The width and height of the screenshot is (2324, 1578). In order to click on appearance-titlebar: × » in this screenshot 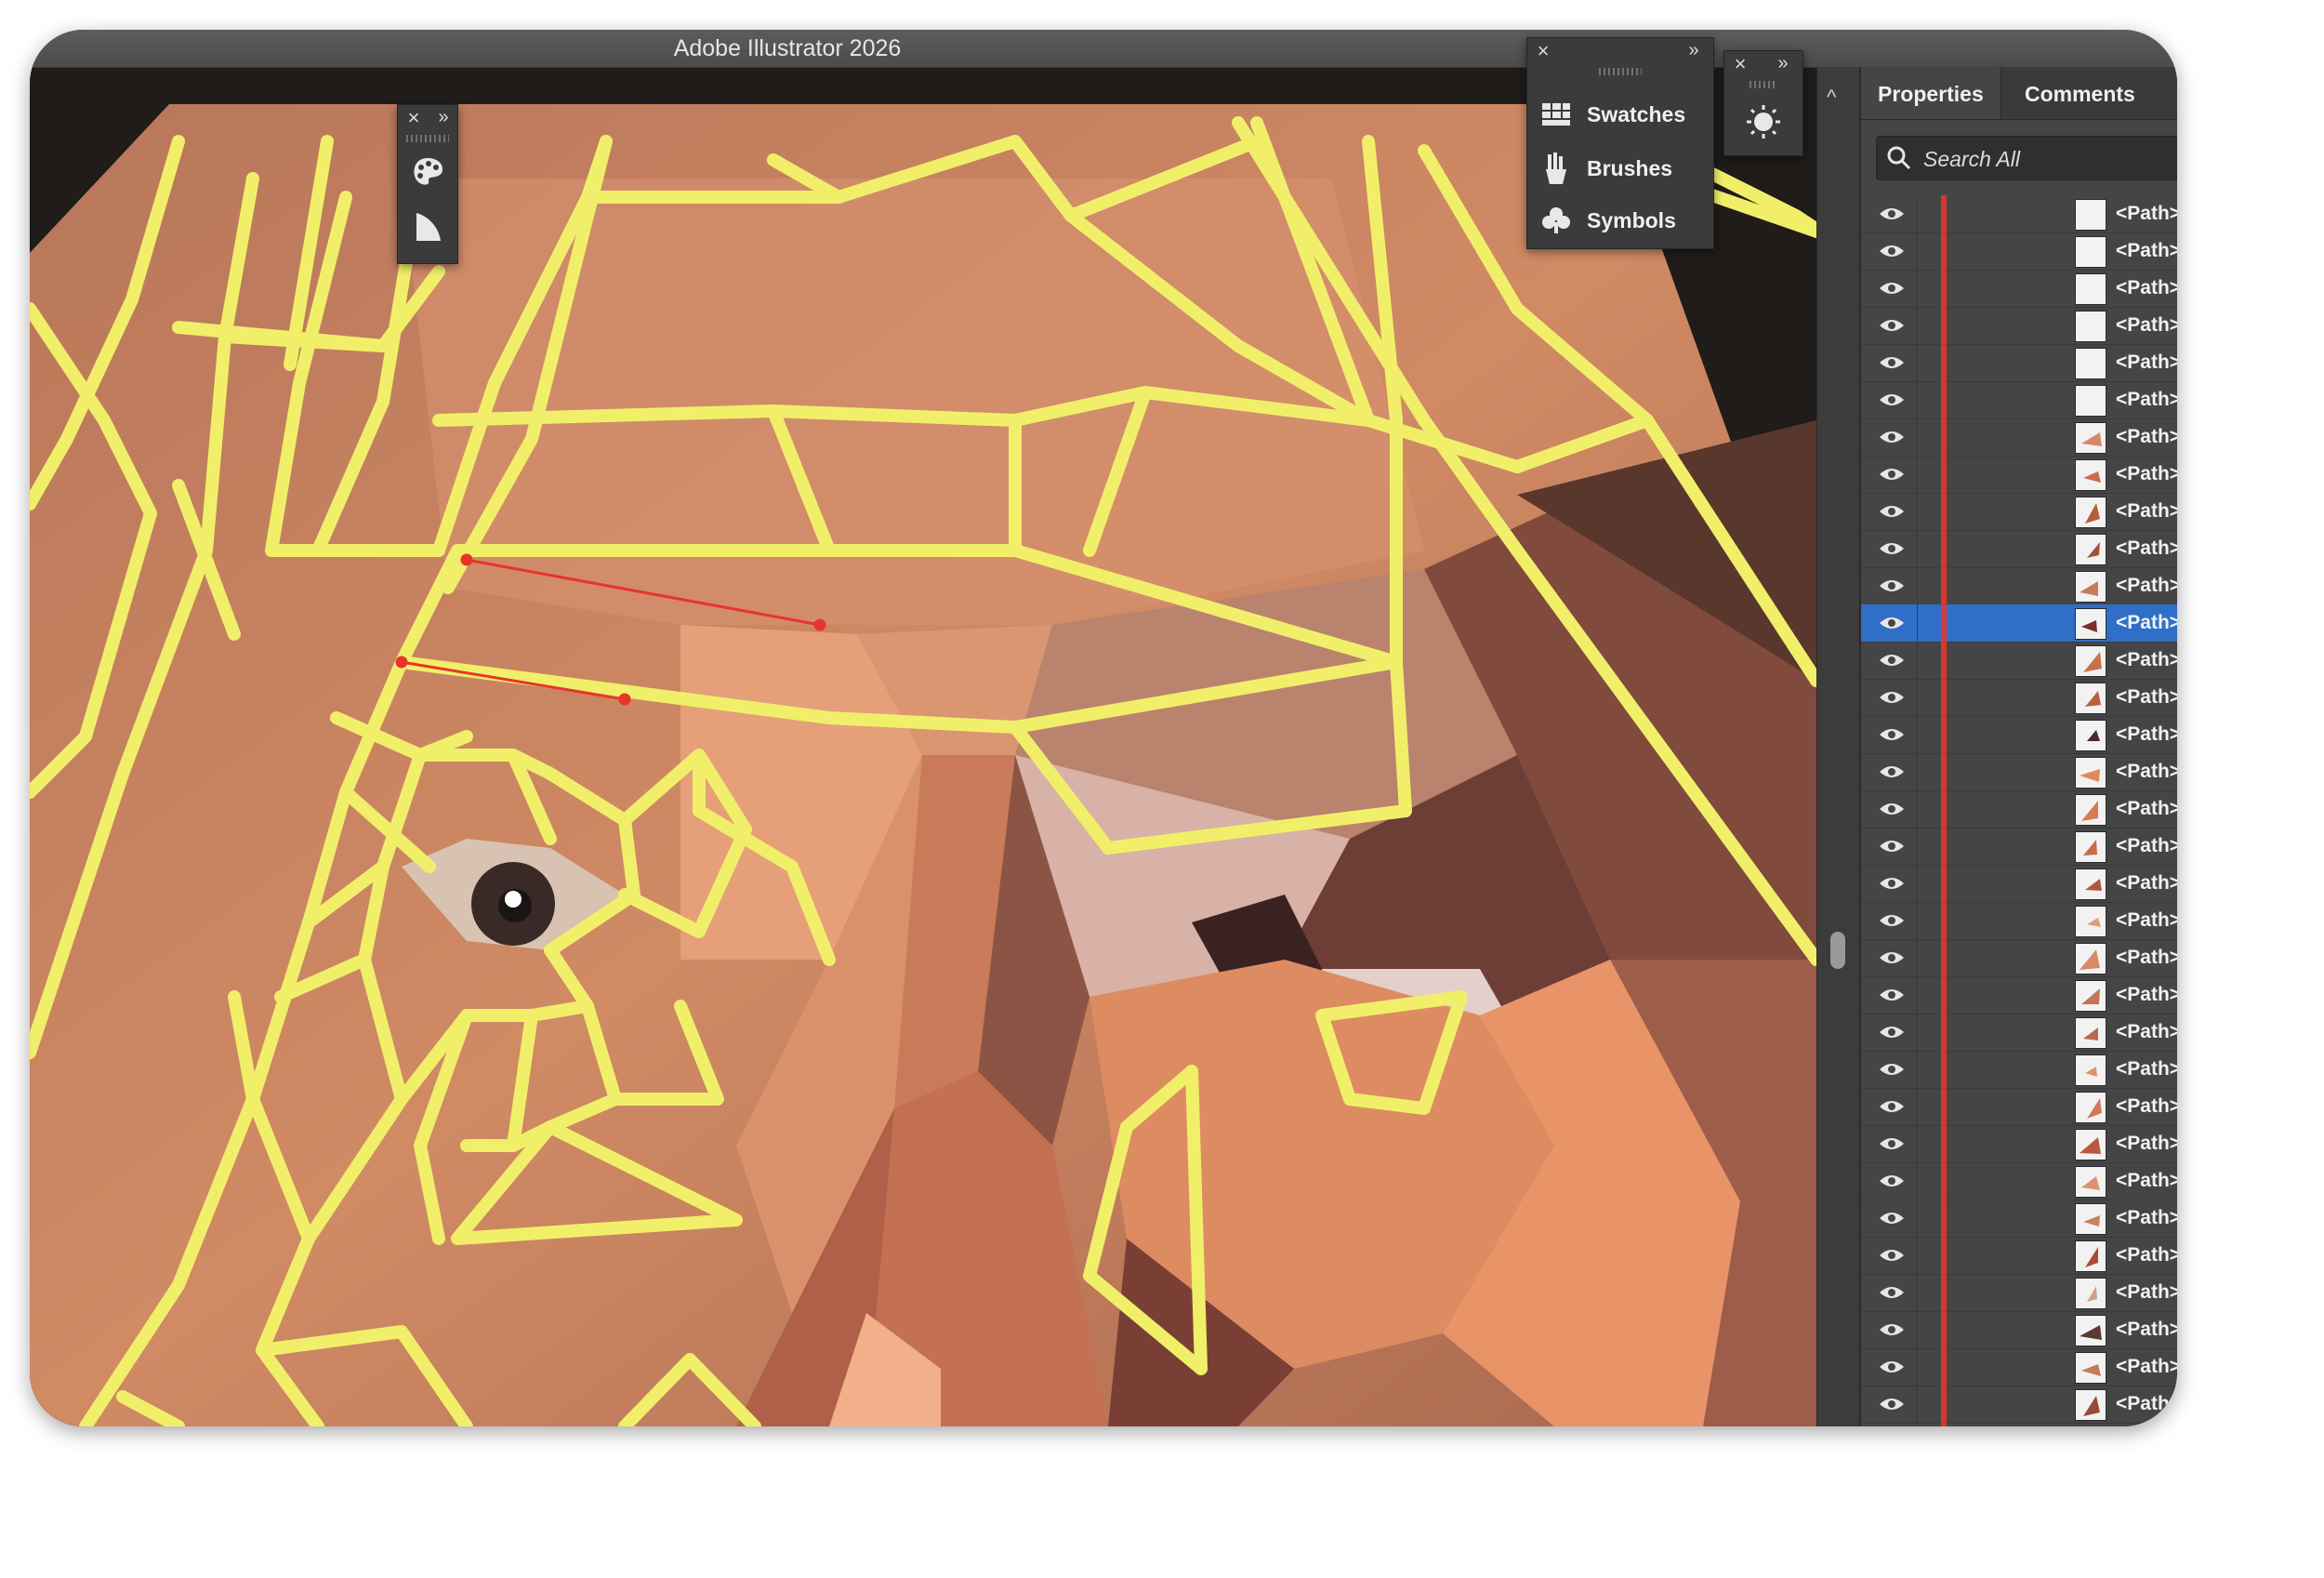, I will do `click(1763, 64)`.